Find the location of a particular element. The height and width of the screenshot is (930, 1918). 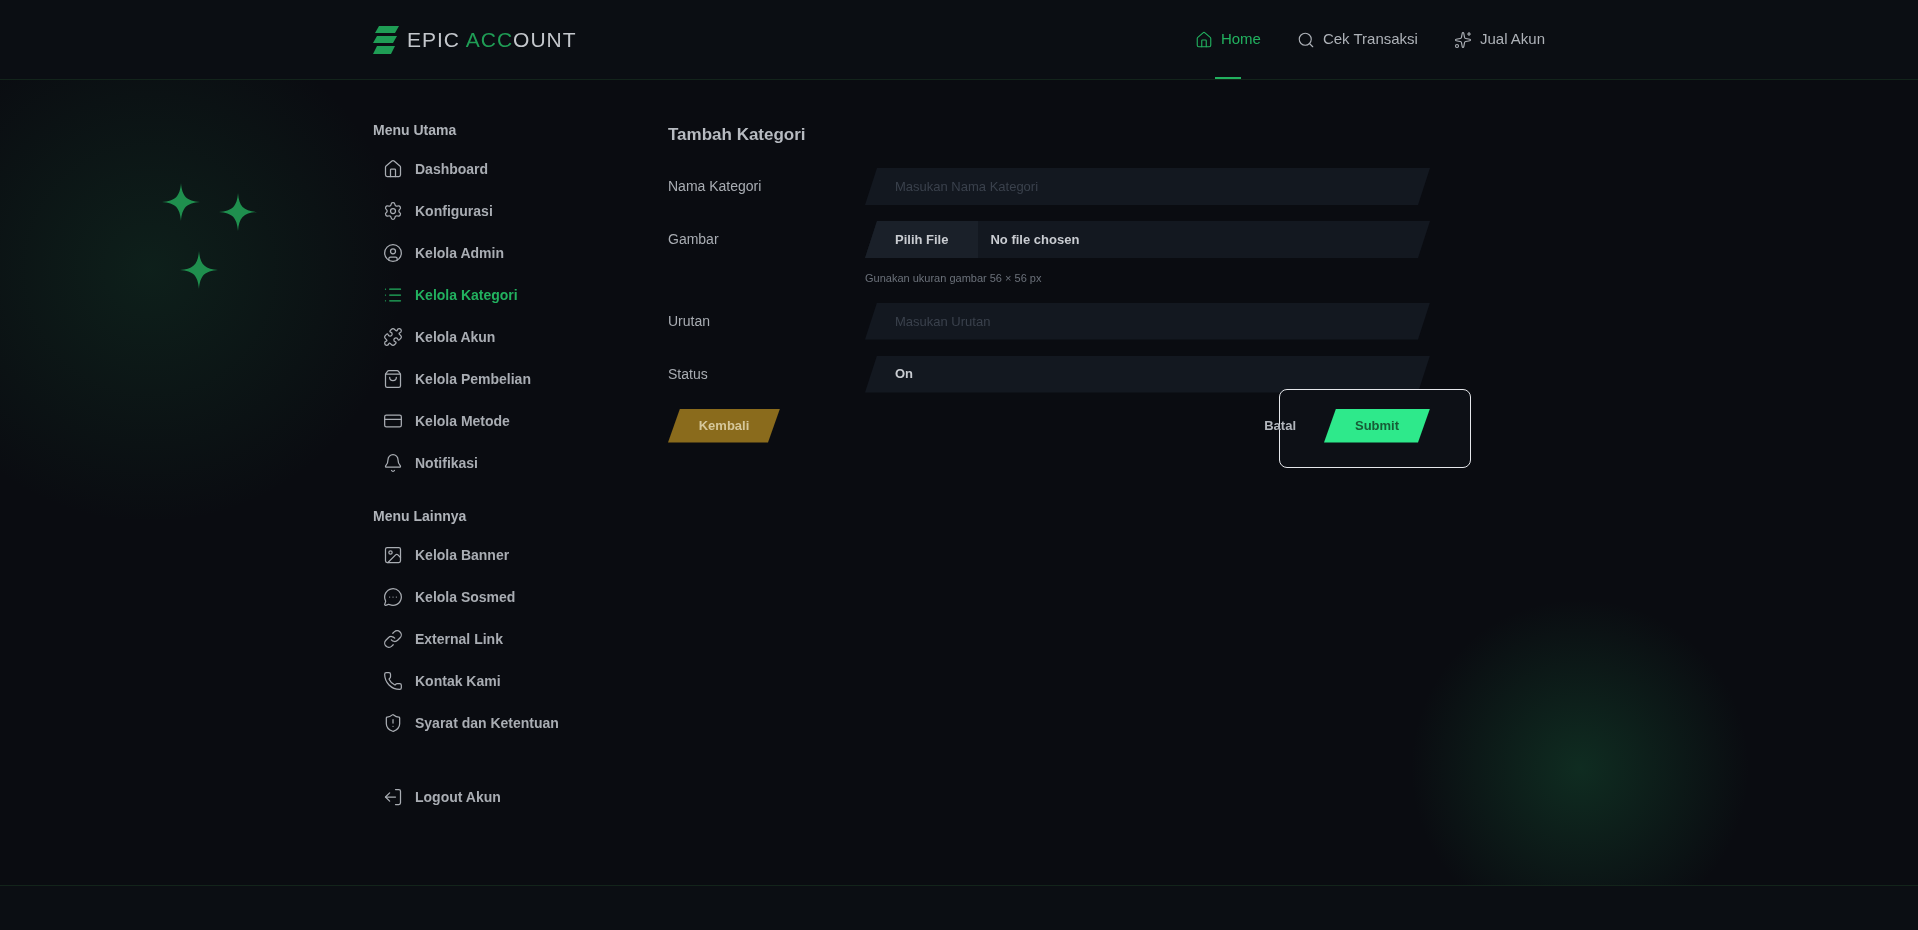

sidebar-item: Kelola Kategori is located at coordinates (520, 295).